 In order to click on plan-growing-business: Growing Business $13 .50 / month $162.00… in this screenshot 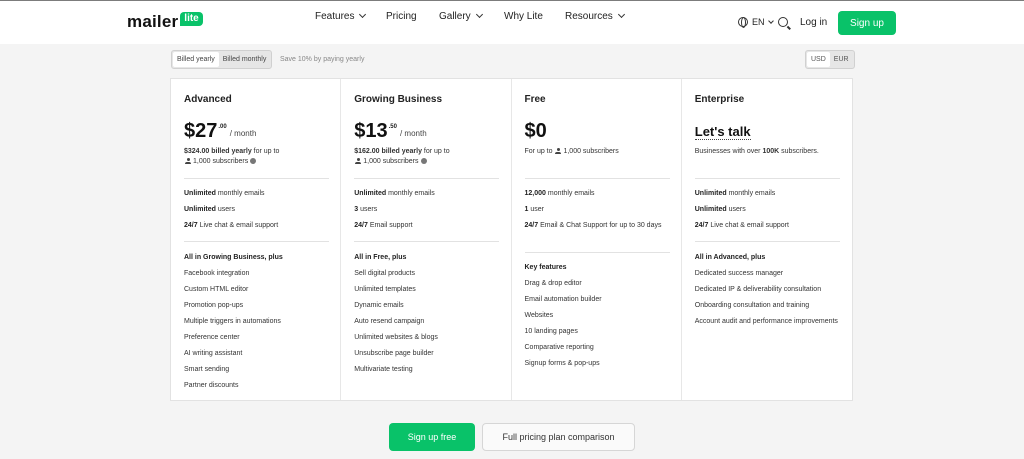, I will do `click(426, 239)`.